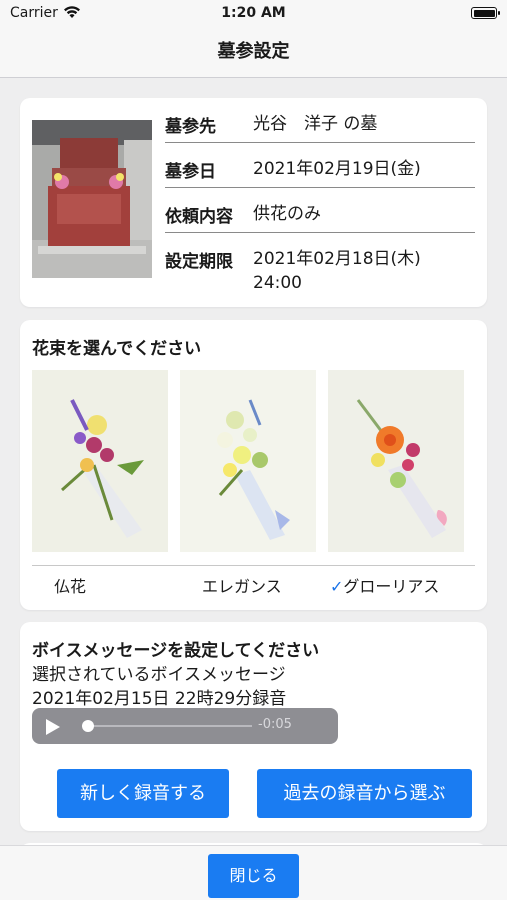 This screenshot has width=507, height=900. Describe the element at coordinates (88, 726) in the screenshot. I see `audio-progress-thumb` at that location.